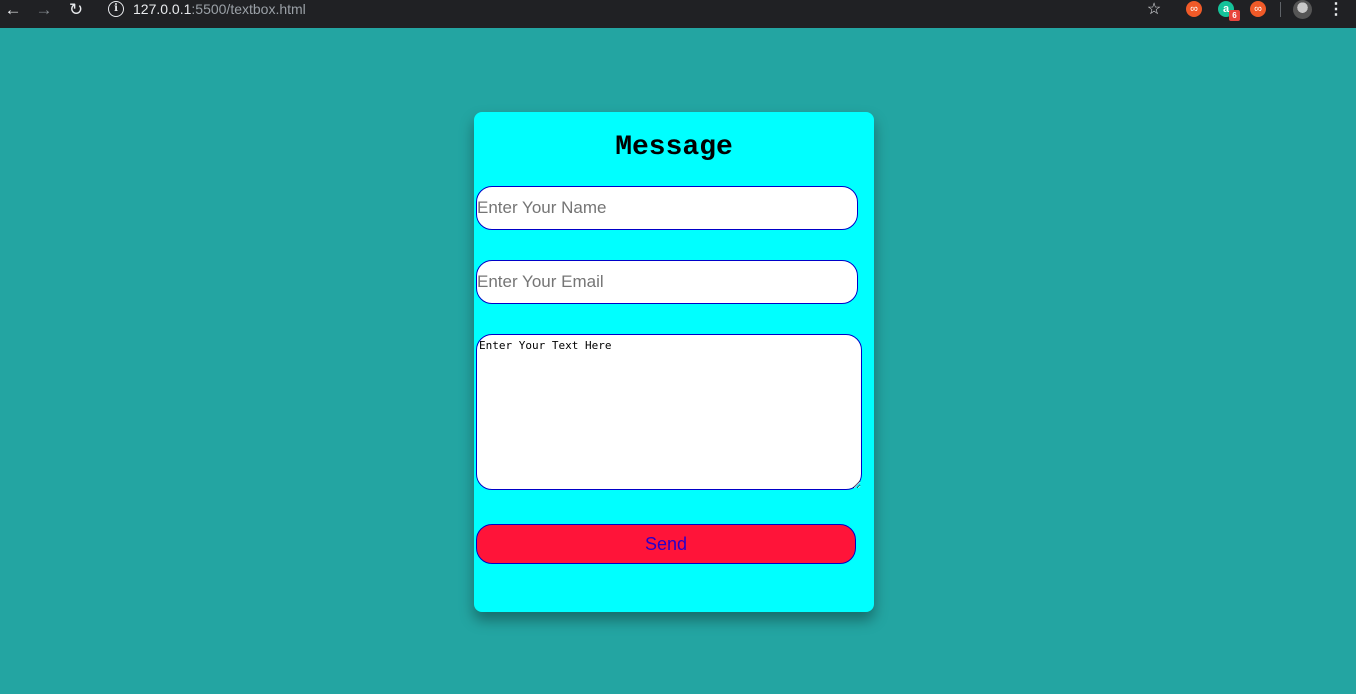 The width and height of the screenshot is (1356, 694). I want to click on send-button: Send, so click(666, 544).